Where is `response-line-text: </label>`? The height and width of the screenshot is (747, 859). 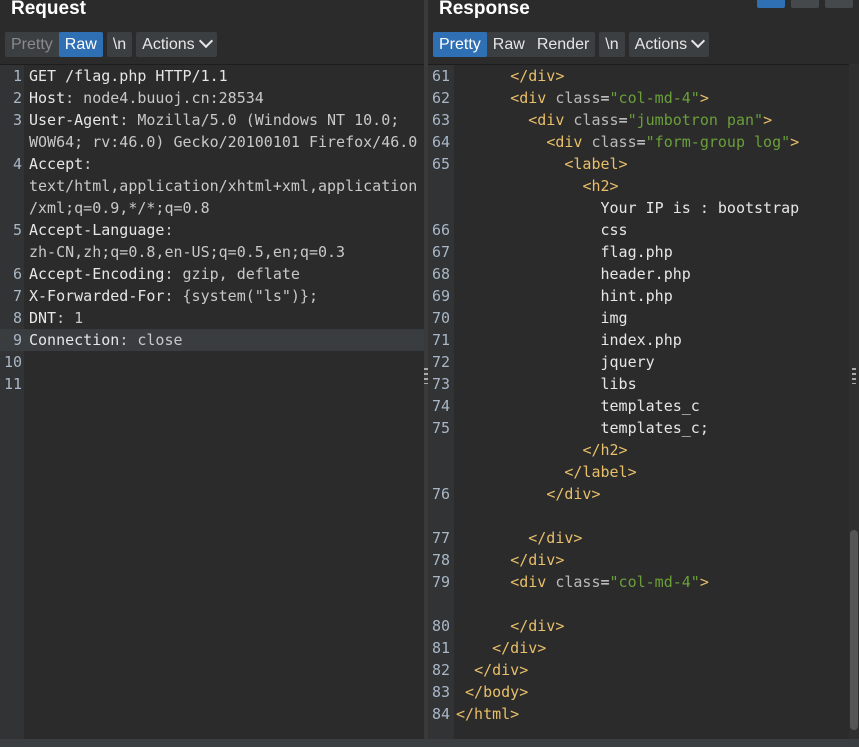 response-line-text: </label> is located at coordinates (546, 472).